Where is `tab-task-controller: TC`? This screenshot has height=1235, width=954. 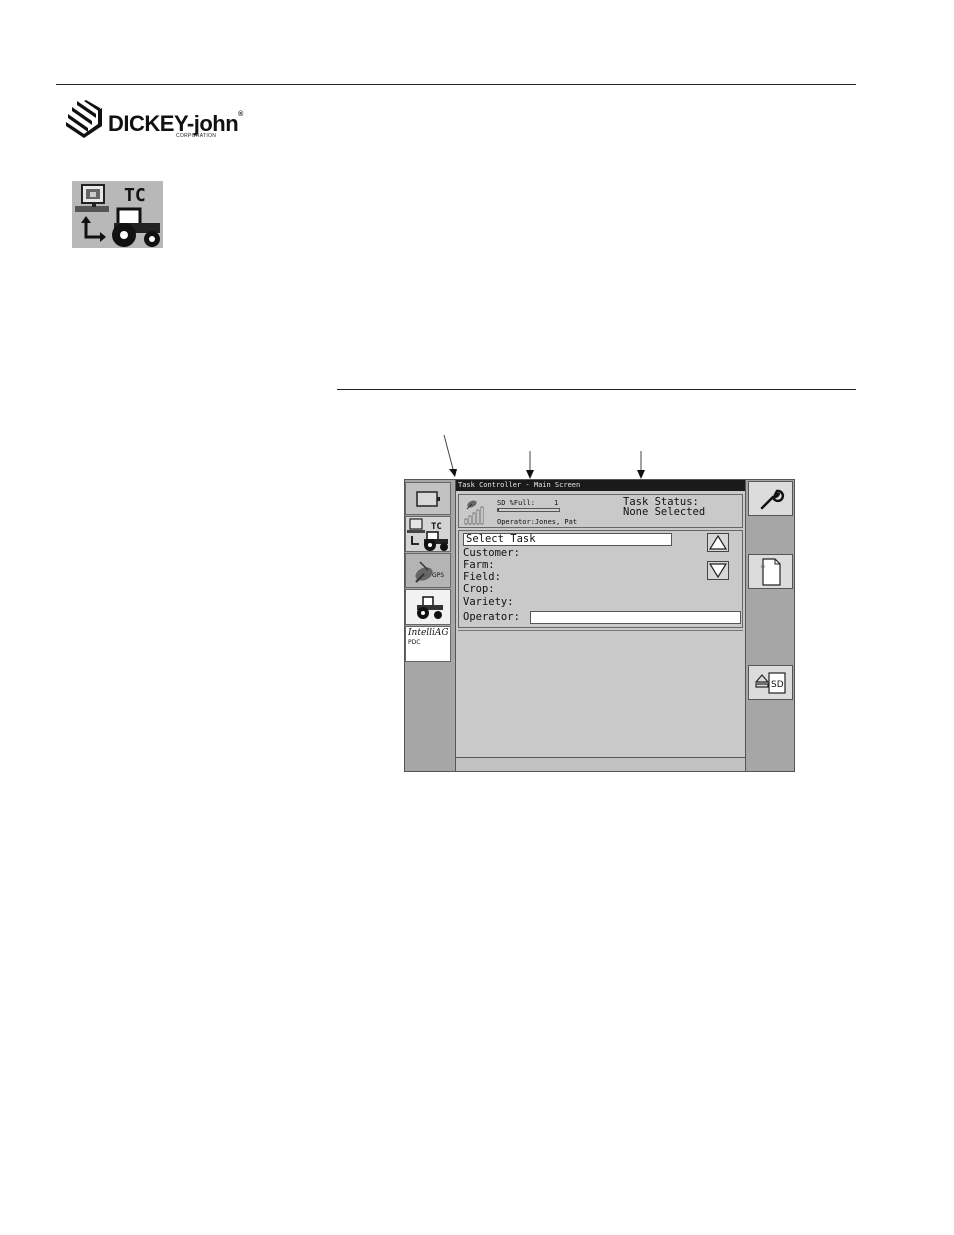 tab-task-controller: TC is located at coordinates (428, 534).